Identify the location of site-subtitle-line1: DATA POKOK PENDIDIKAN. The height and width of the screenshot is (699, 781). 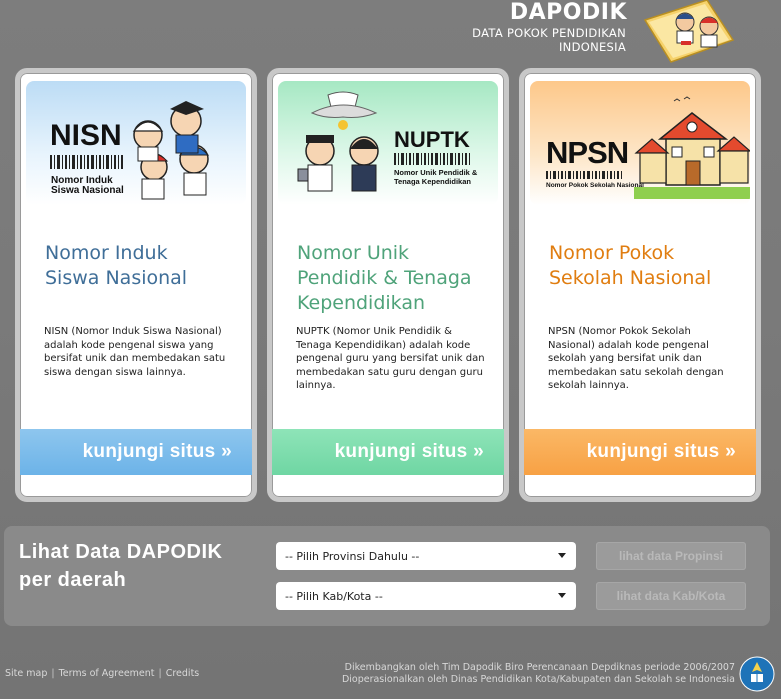
(549, 33).